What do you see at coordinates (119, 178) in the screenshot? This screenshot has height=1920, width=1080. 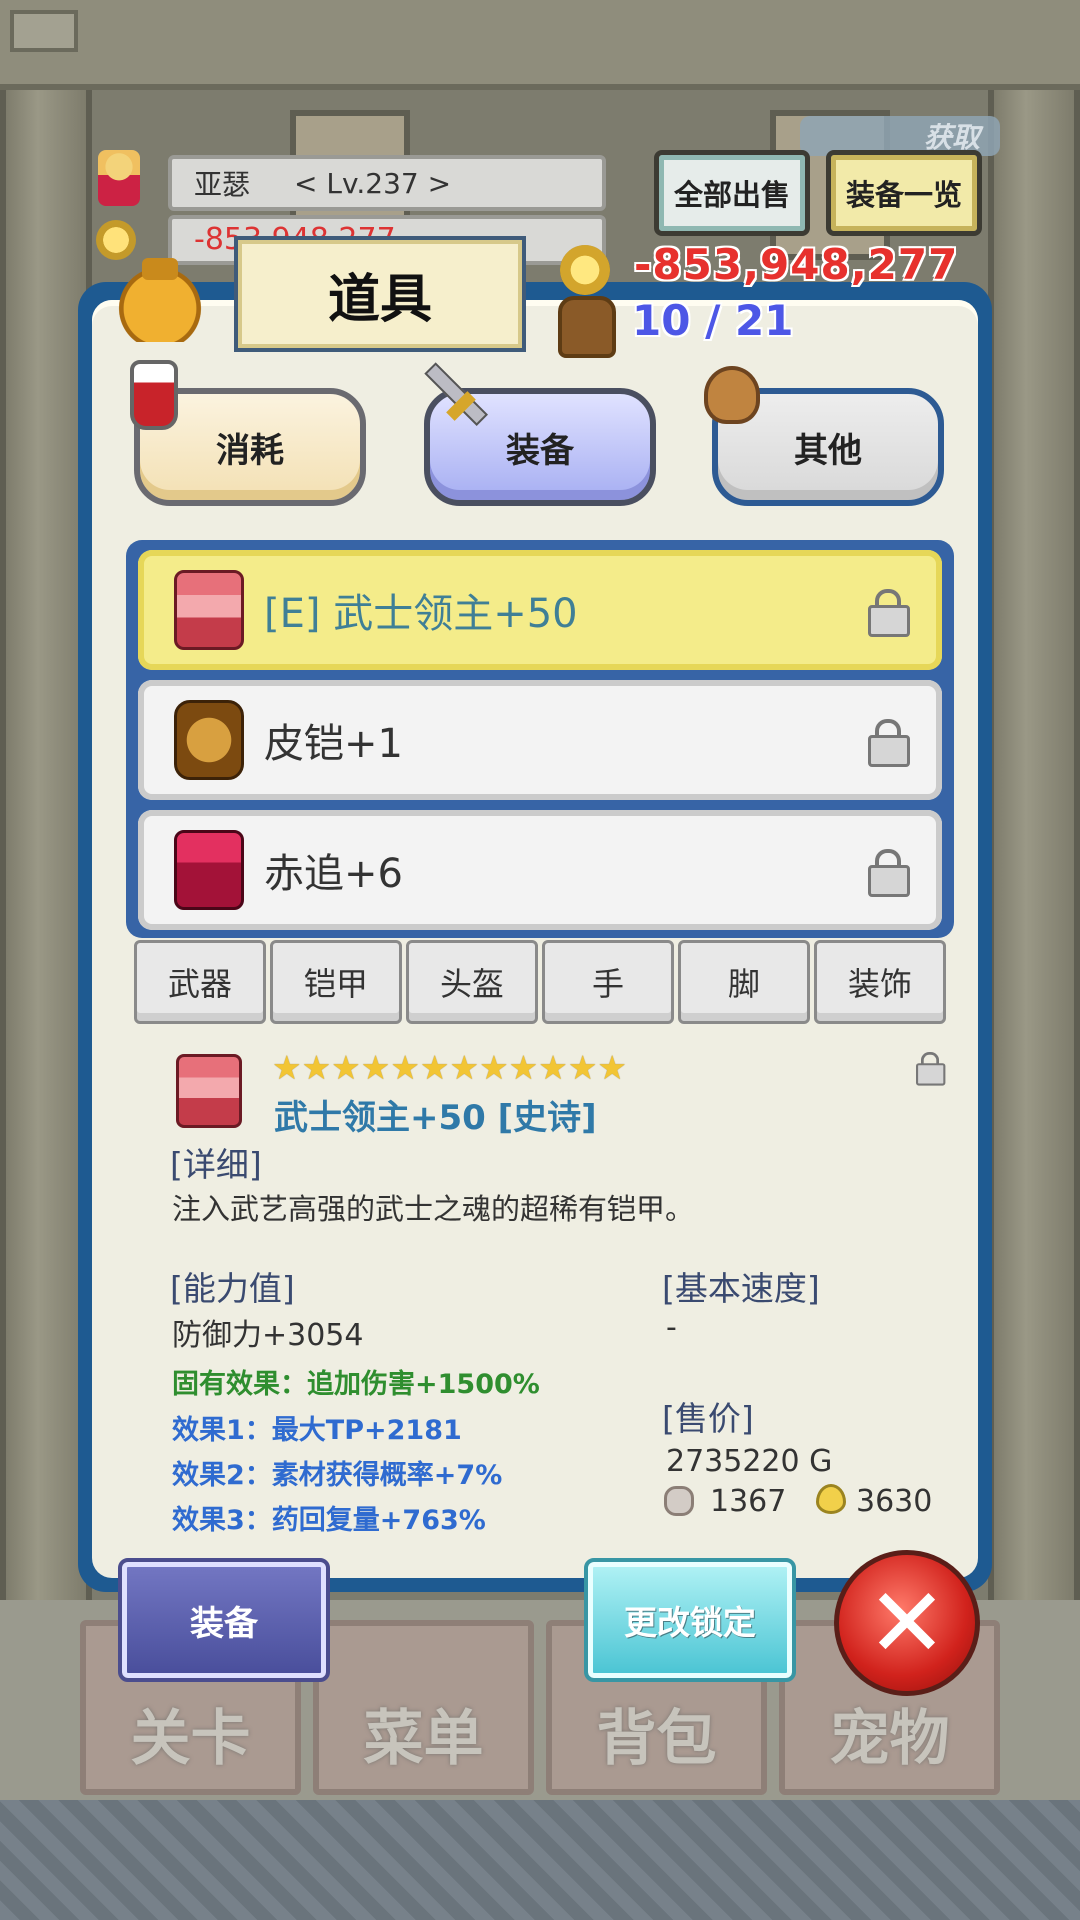 I see `hero-portrait-icon` at bounding box center [119, 178].